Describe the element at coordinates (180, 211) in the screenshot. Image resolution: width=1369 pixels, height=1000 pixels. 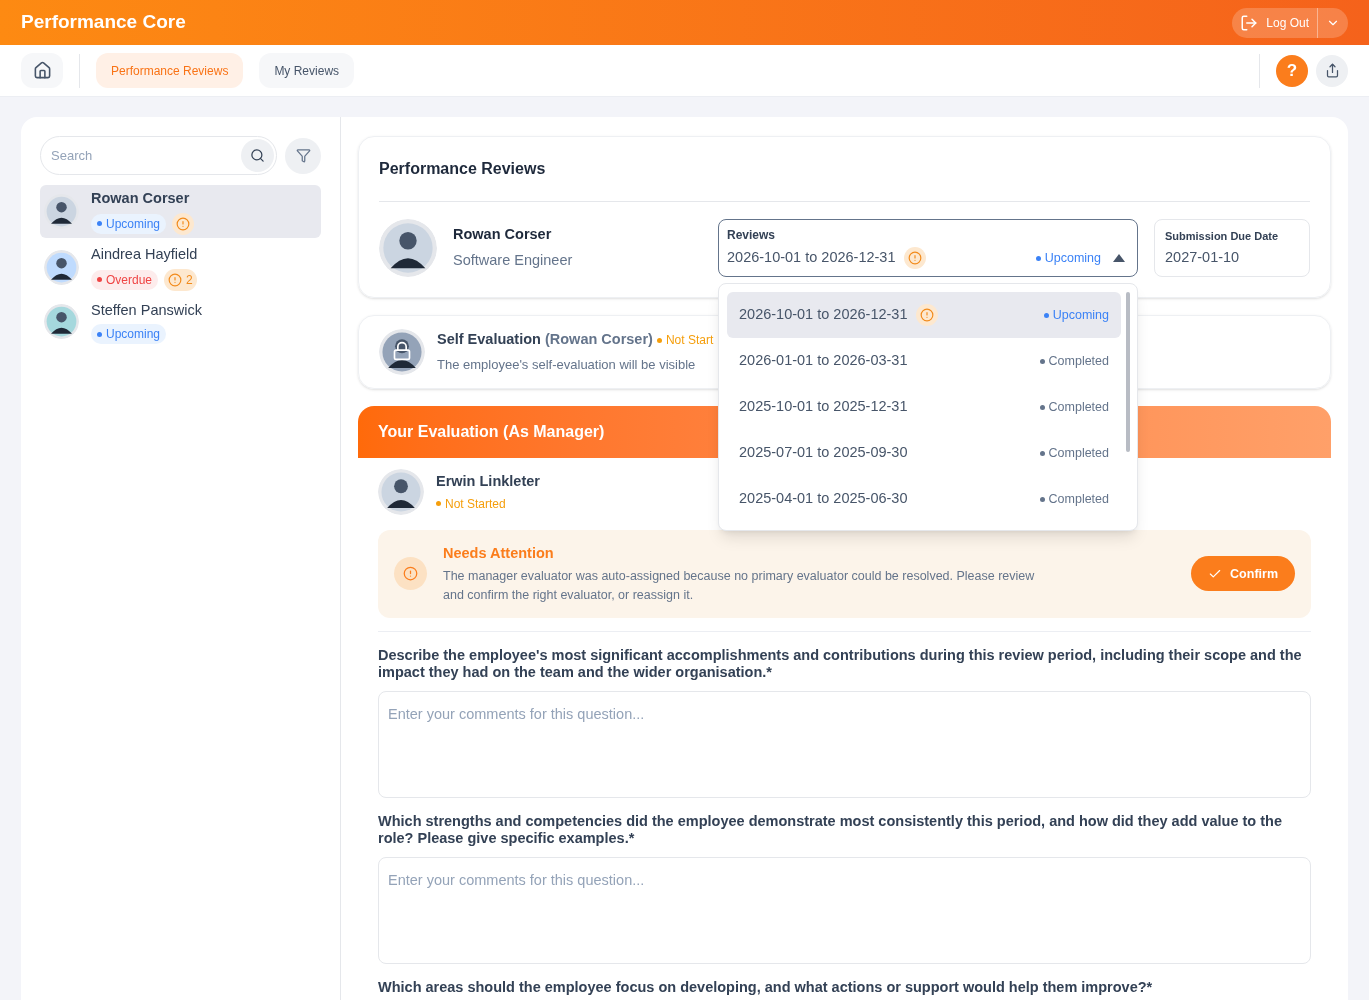
I see `employee-item: Rowan Corser Upcoming` at that location.